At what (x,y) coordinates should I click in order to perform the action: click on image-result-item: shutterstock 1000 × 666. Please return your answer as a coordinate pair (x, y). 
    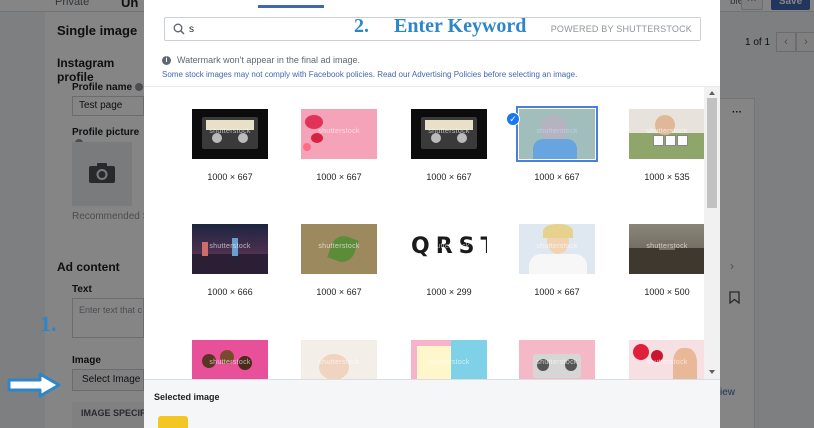
    Looking at the image, I should click on (230, 260).